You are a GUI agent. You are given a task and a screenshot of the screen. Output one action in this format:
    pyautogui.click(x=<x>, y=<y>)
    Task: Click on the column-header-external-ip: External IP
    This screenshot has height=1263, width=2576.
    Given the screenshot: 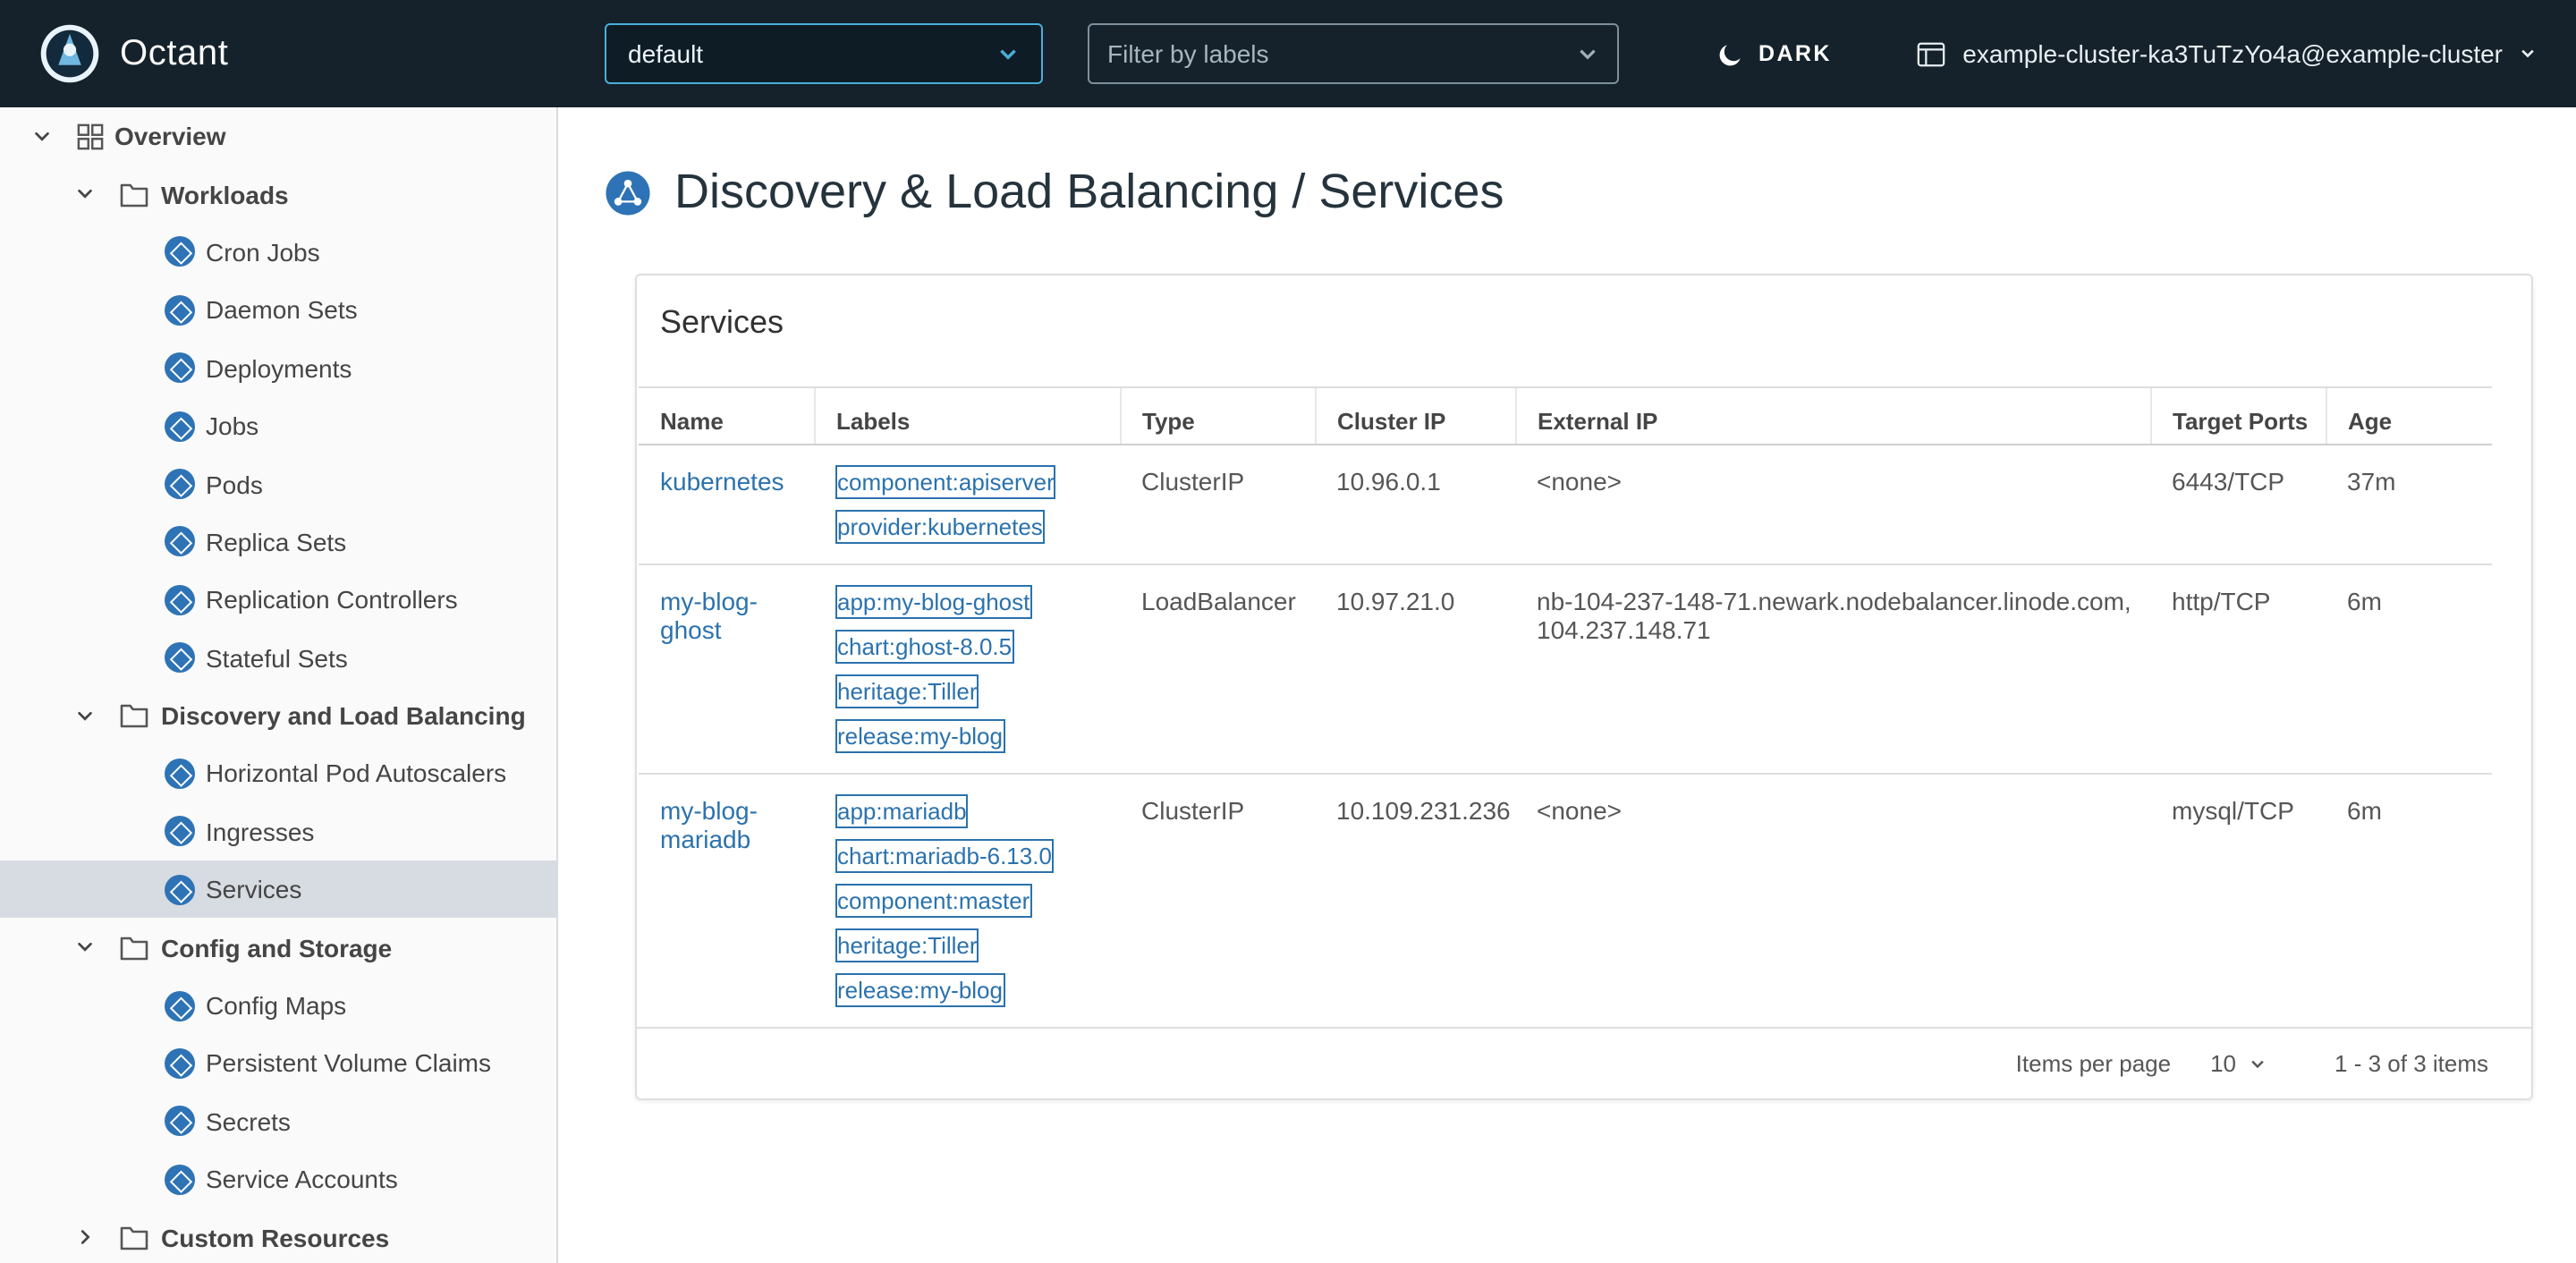 What is the action you would take?
    pyautogui.click(x=1832, y=415)
    